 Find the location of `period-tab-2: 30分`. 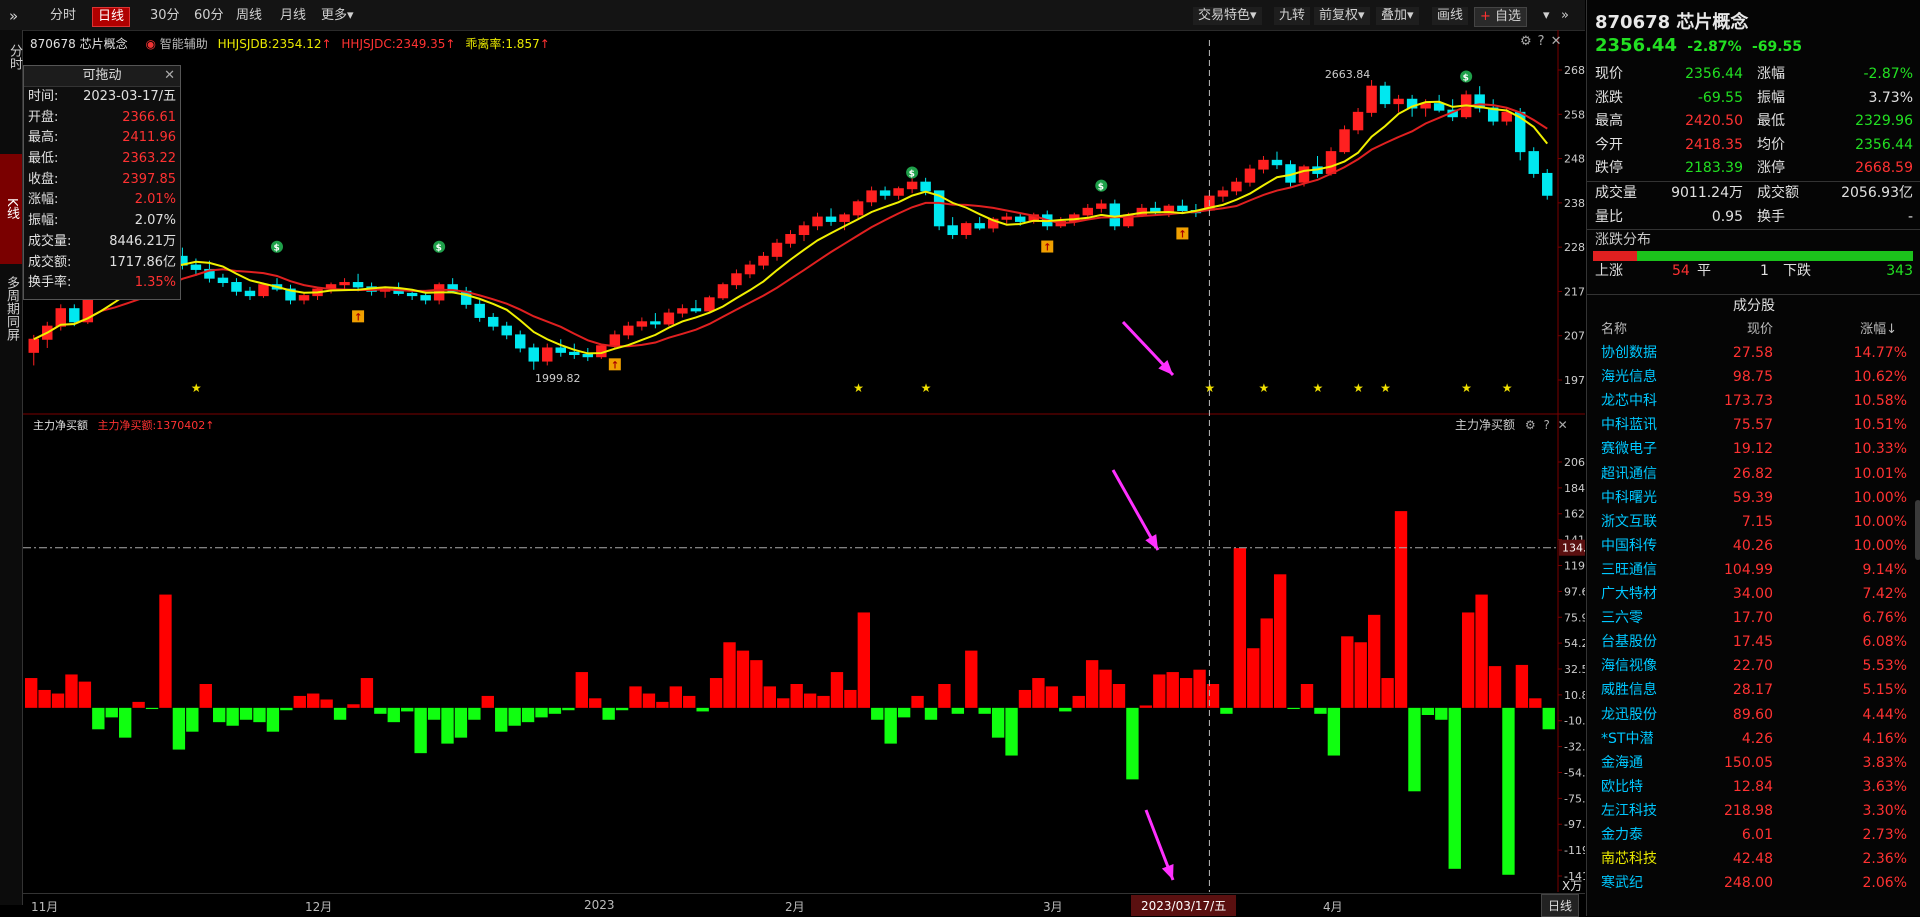

period-tab-2: 30分 is located at coordinates (165, 16).